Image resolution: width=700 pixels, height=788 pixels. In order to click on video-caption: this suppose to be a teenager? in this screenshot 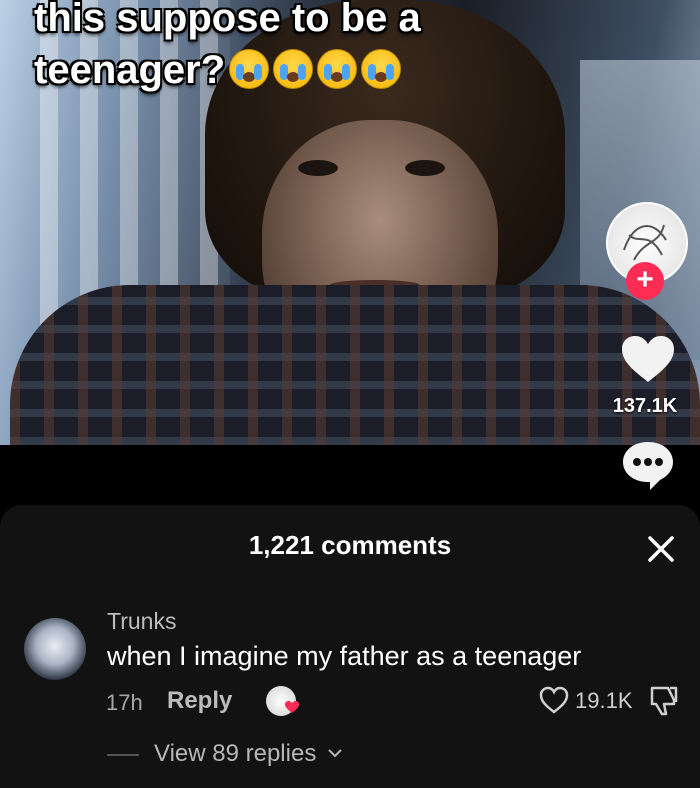, I will do `click(227, 48)`.